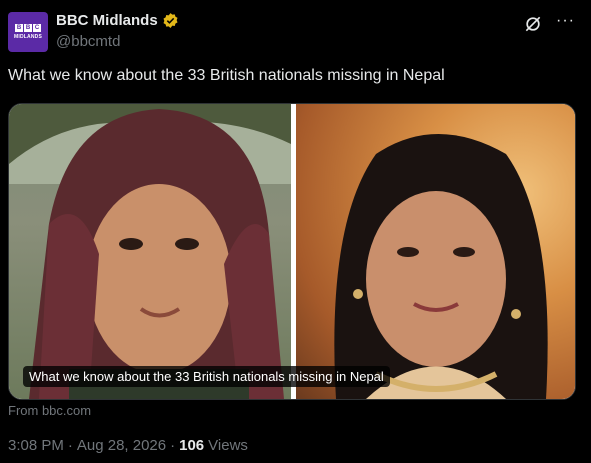  Describe the element at coordinates (88, 41) in the screenshot. I see `user-handle: @bbcmtd` at that location.